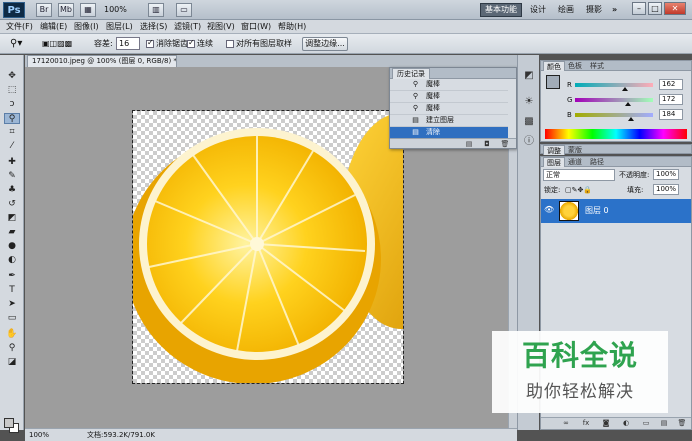 The width and height of the screenshot is (692, 441). What do you see at coordinates (150, 43) in the screenshot?
I see `antialias-checkbox` at bounding box center [150, 43].